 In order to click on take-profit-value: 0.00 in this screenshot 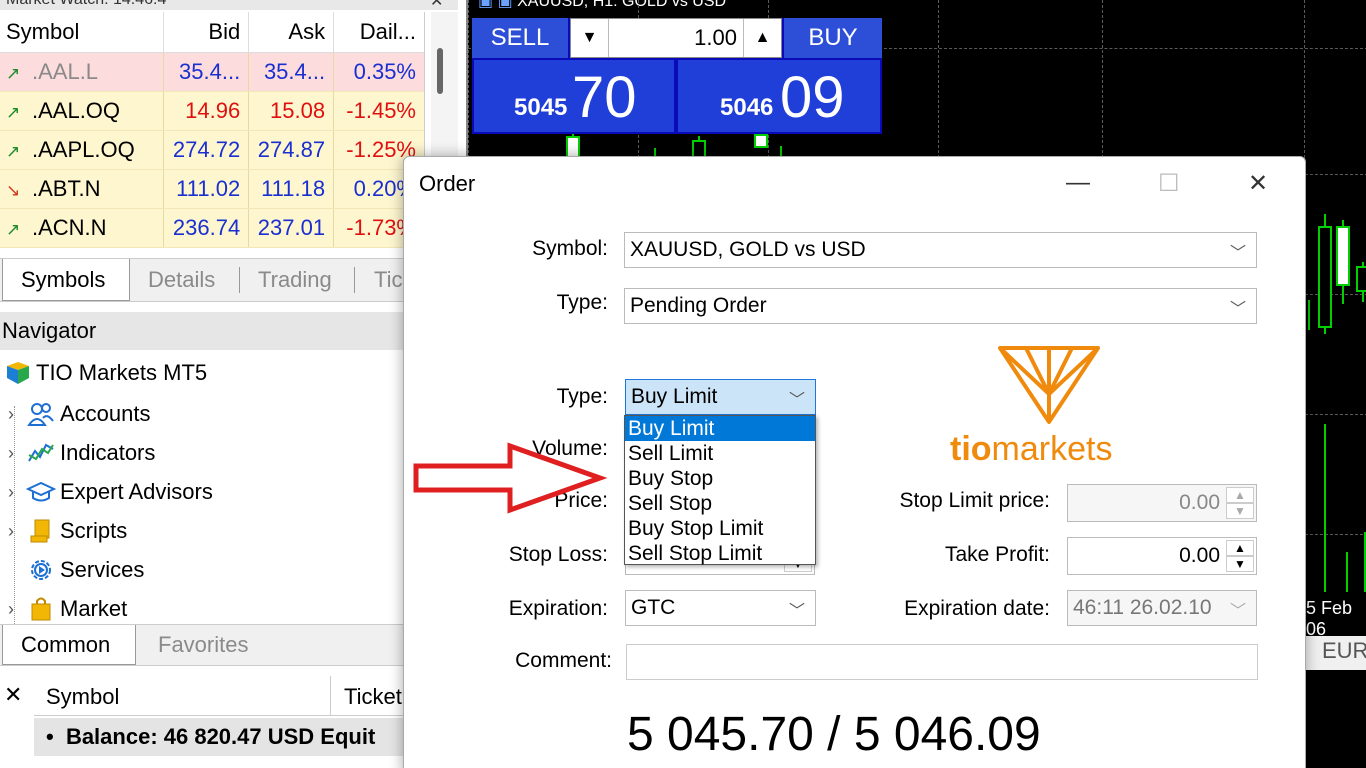, I will do `click(1199, 555)`.